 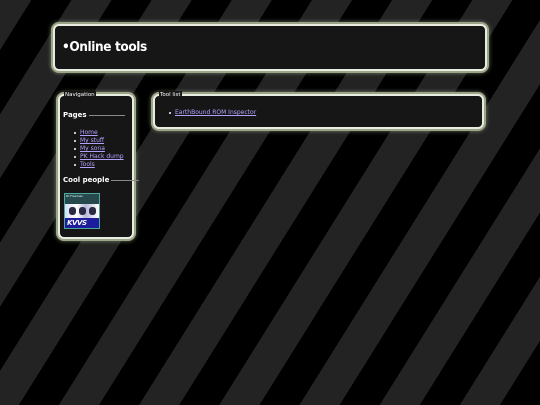 What do you see at coordinates (106, 115) in the screenshot?
I see `pages-heading-rule` at bounding box center [106, 115].